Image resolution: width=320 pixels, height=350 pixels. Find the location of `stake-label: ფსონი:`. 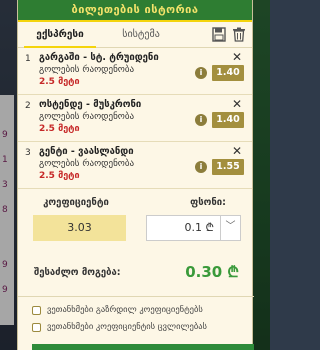

stake-label: ფსონი: is located at coordinates (208, 202).